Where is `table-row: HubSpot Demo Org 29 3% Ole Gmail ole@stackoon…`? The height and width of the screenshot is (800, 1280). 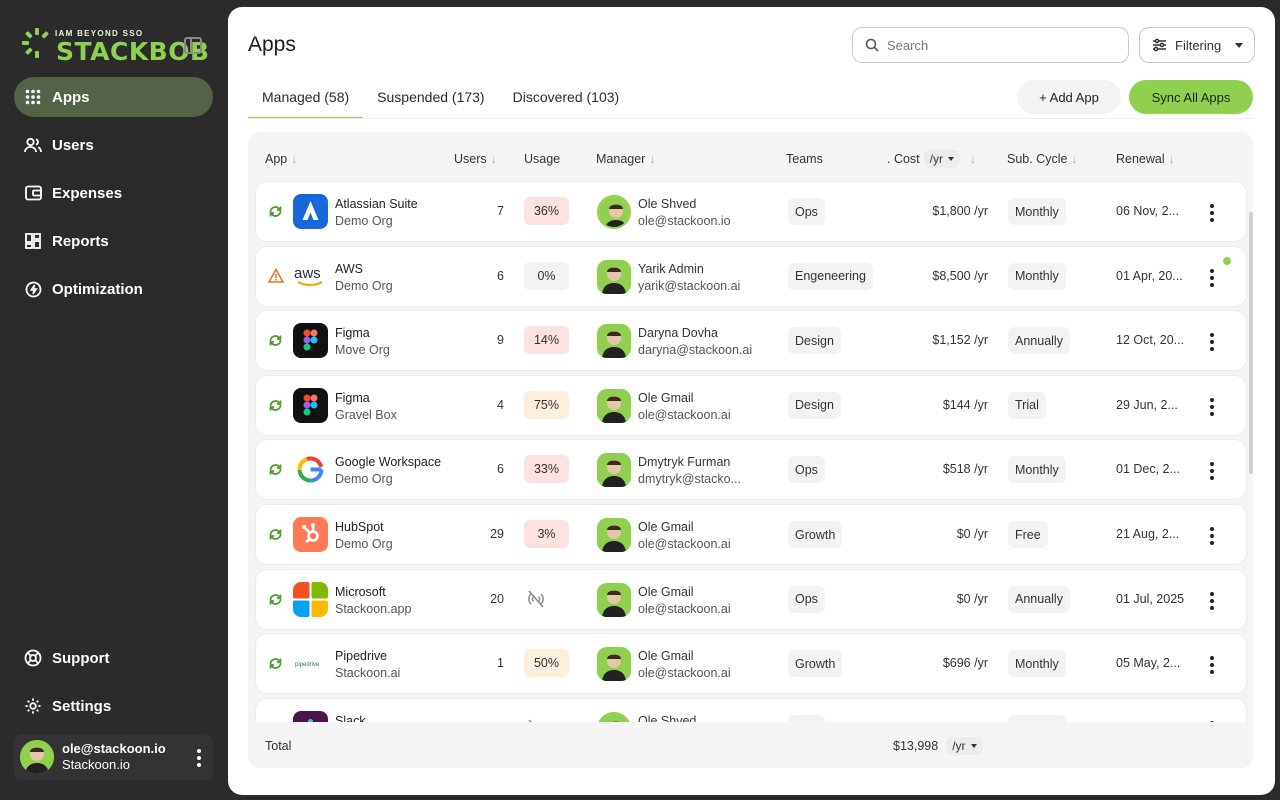
table-row: HubSpot Demo Org 29 3% Ole Gmail ole@stackoon… is located at coordinates (751, 534).